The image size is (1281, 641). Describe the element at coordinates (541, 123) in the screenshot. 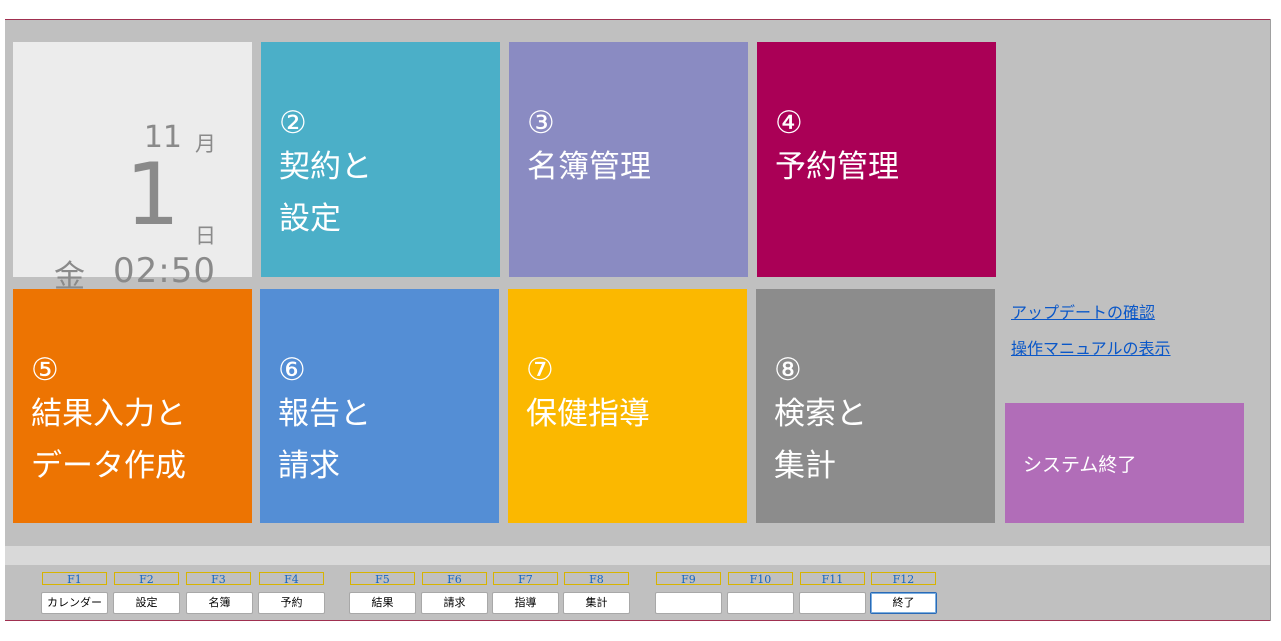

I see `tile-number: ③` at that location.